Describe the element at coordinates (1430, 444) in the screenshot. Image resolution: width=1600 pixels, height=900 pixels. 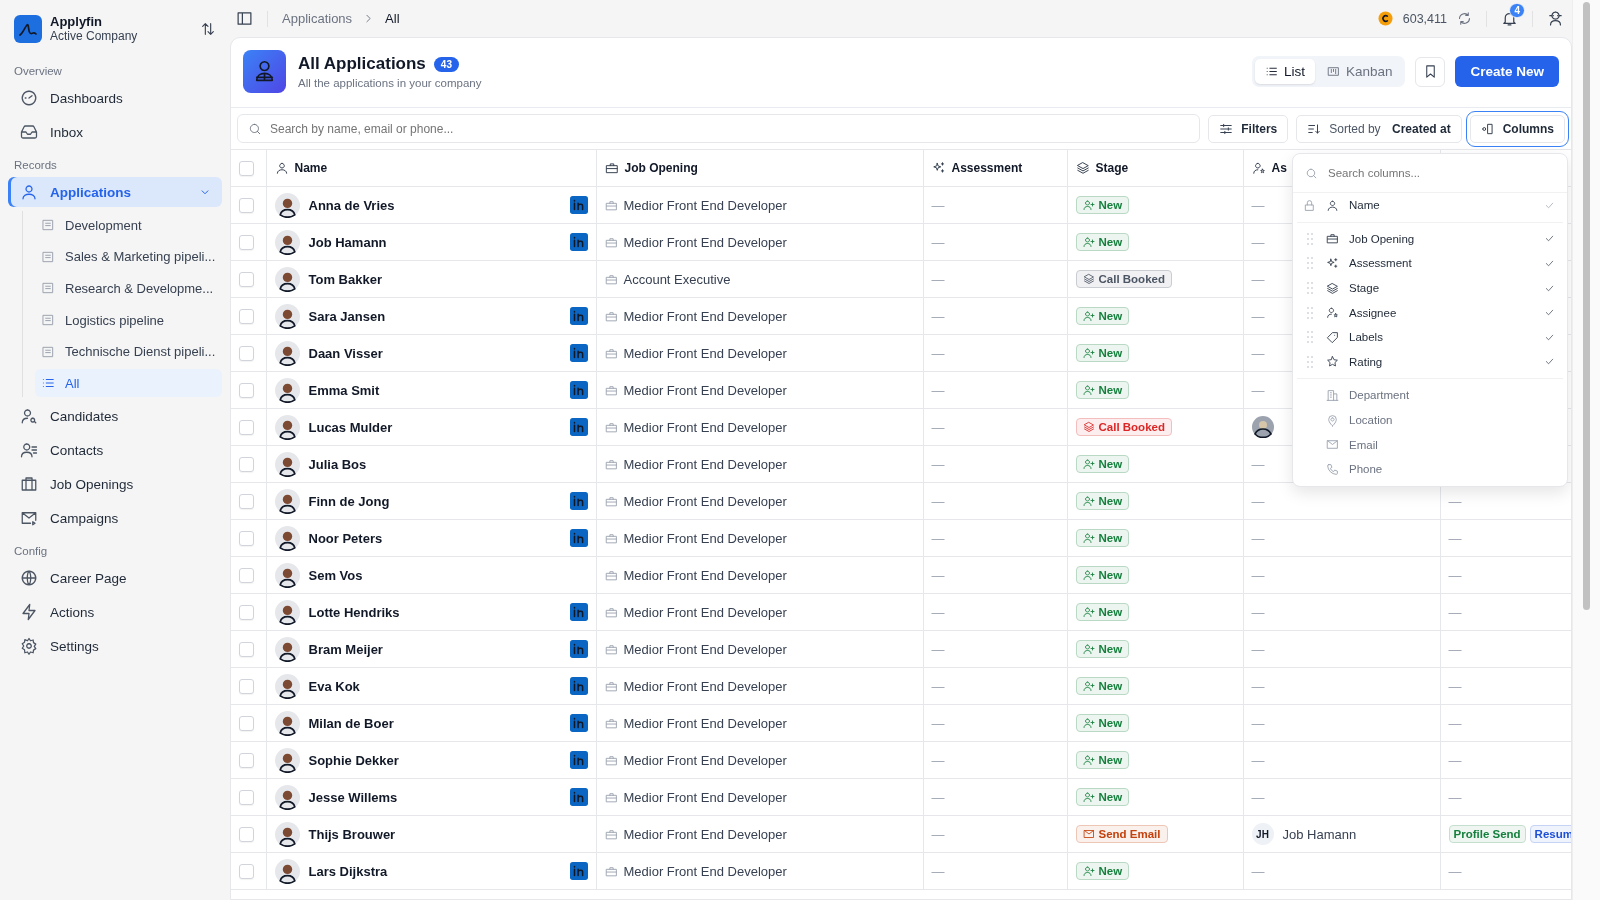
I see `column-option: Email` at that location.